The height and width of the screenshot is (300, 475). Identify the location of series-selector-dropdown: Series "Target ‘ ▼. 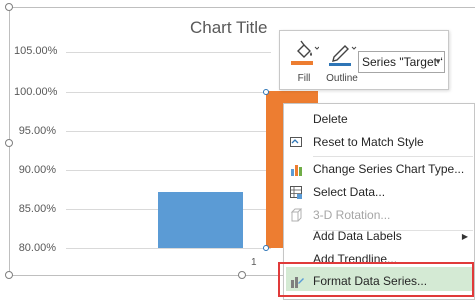
(401, 62).